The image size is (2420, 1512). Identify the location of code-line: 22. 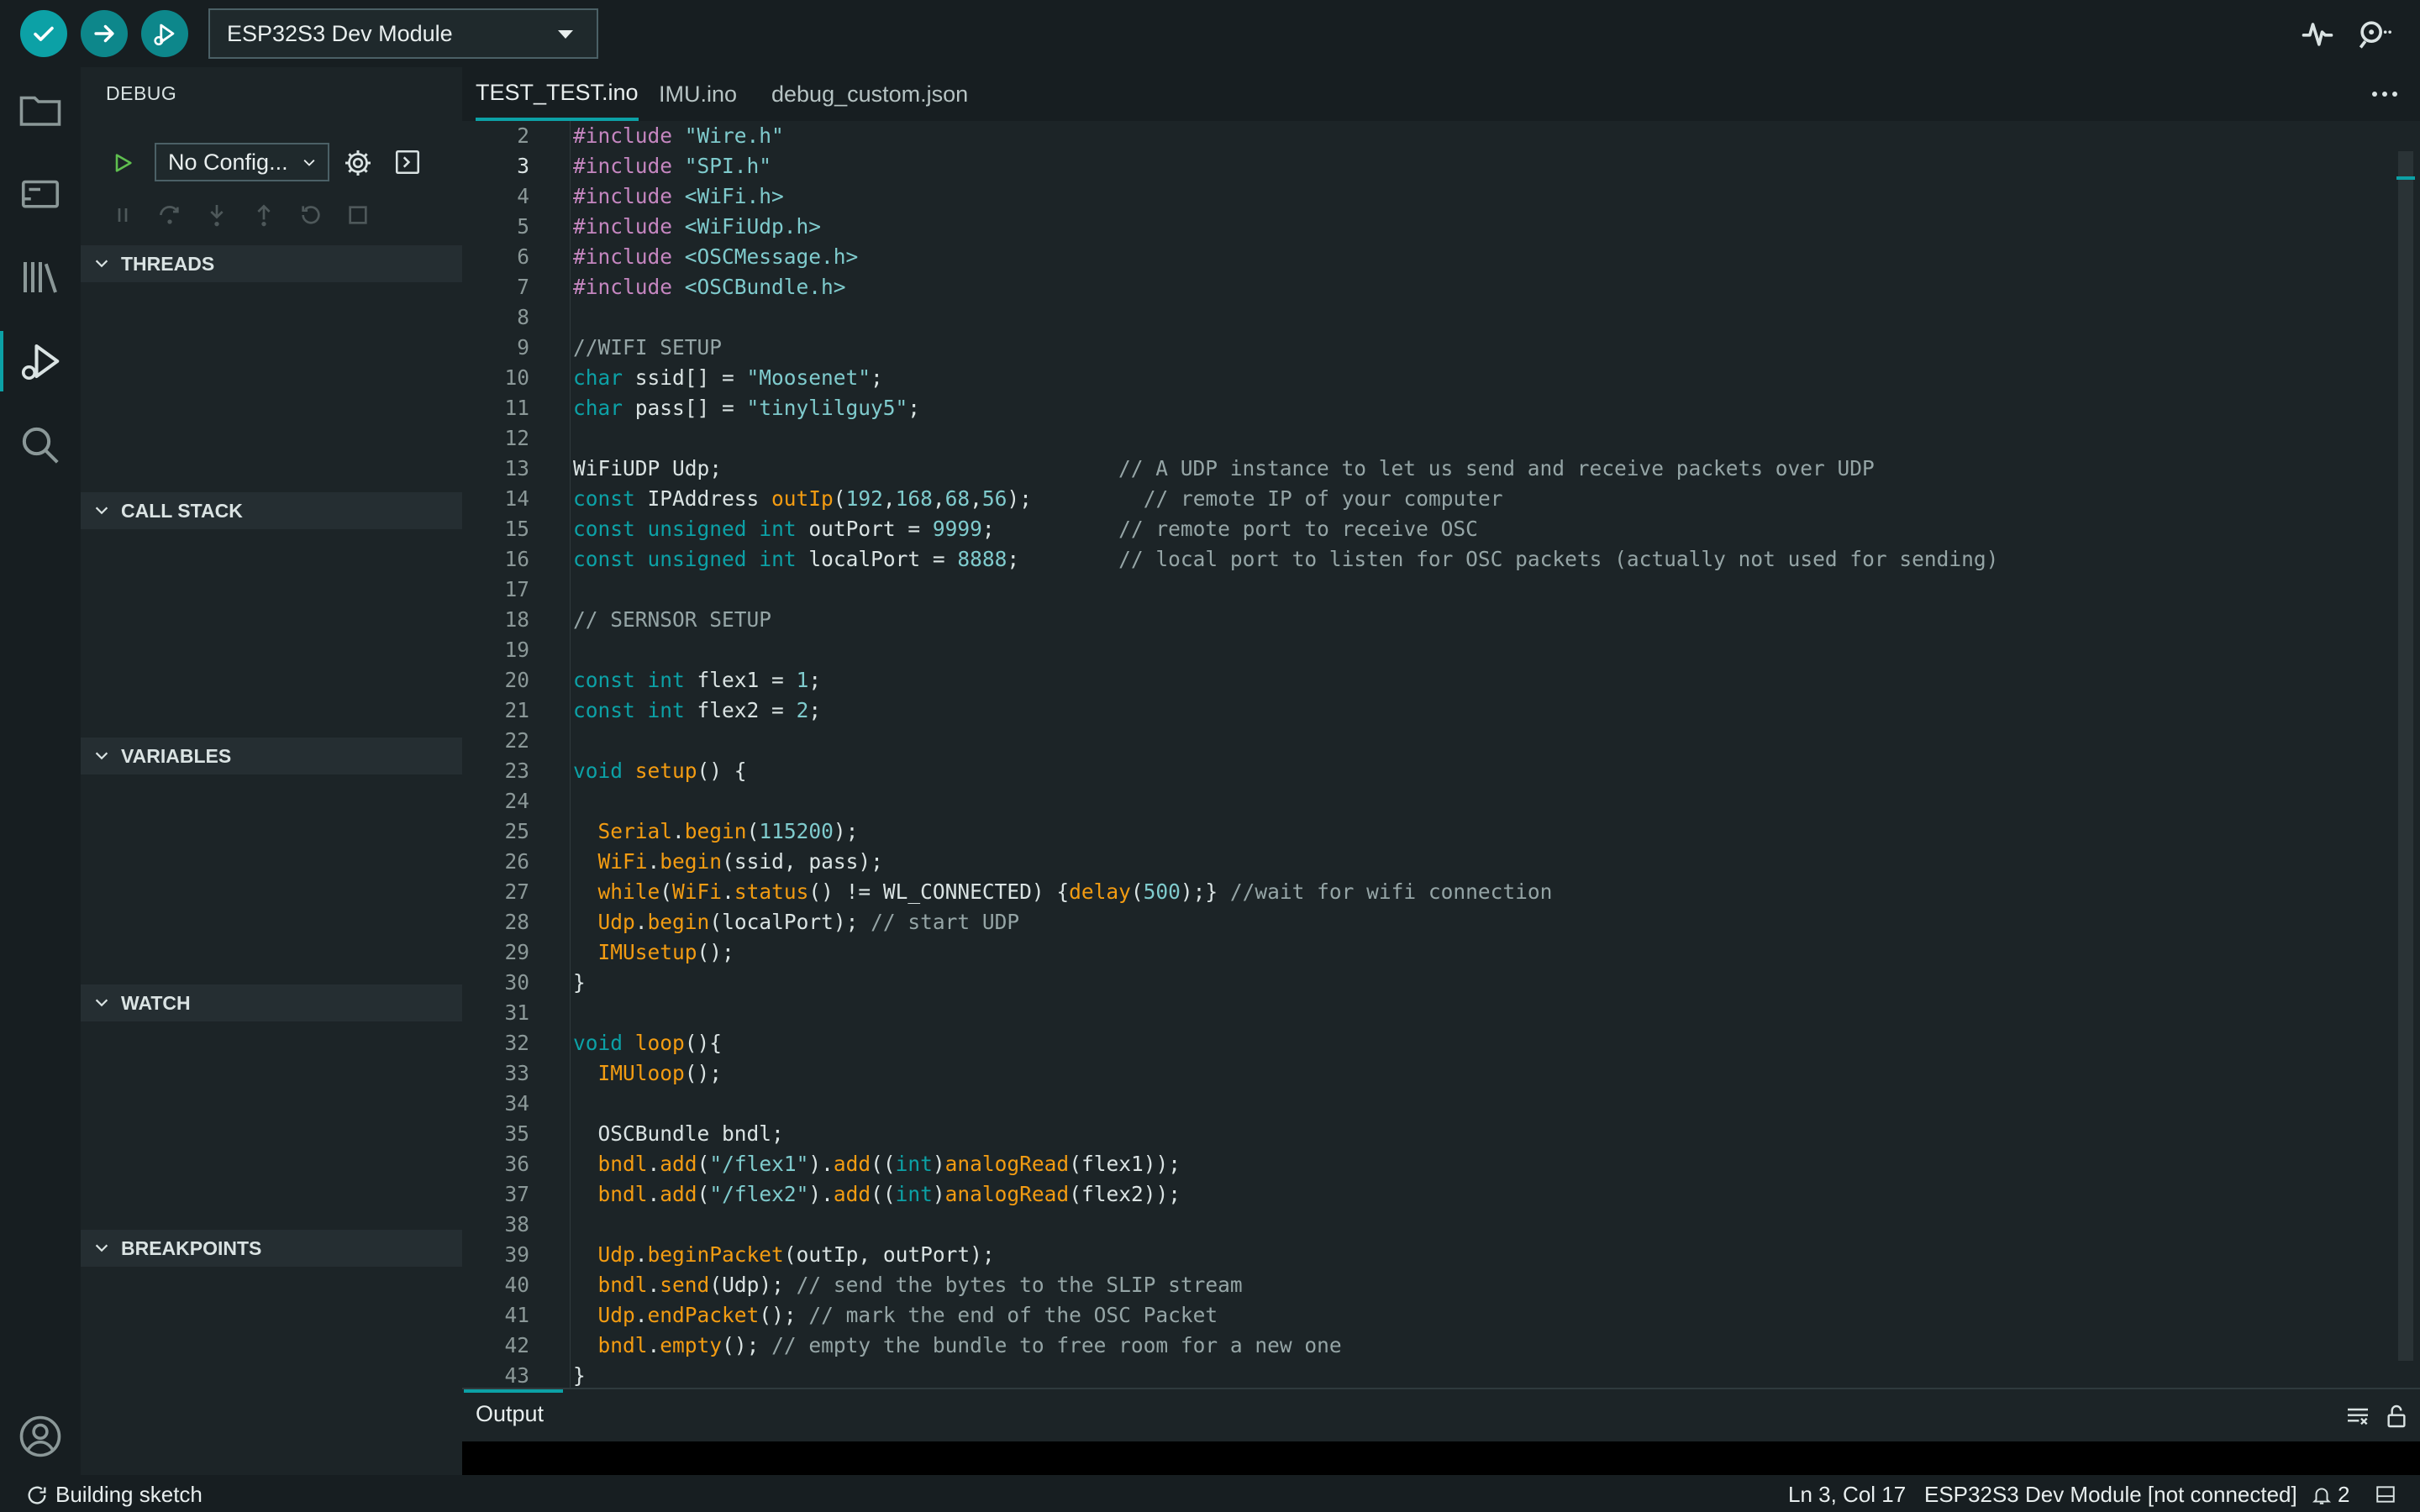
(1428, 741).